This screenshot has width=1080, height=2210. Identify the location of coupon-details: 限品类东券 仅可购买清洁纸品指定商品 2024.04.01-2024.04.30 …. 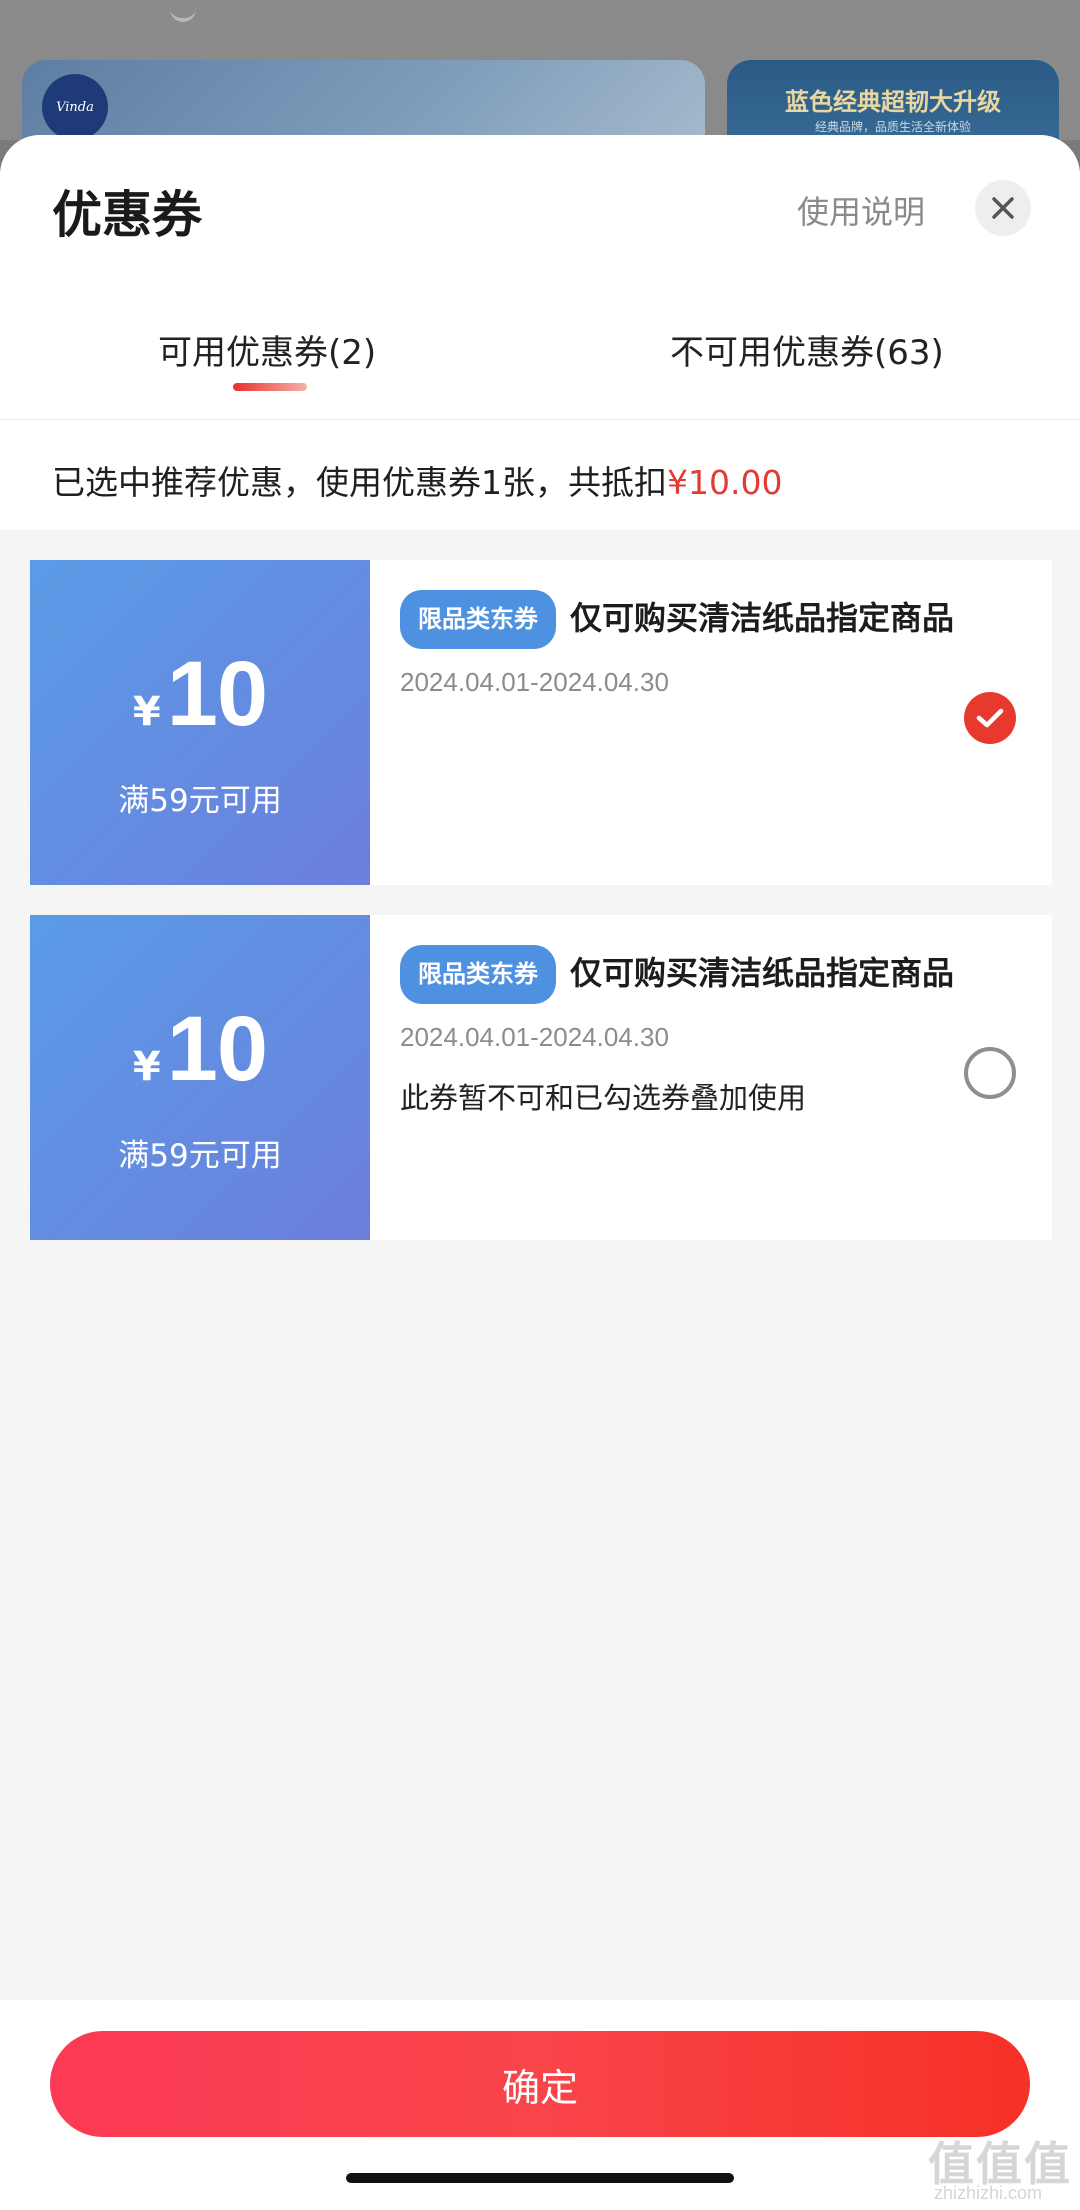
(680, 1031).